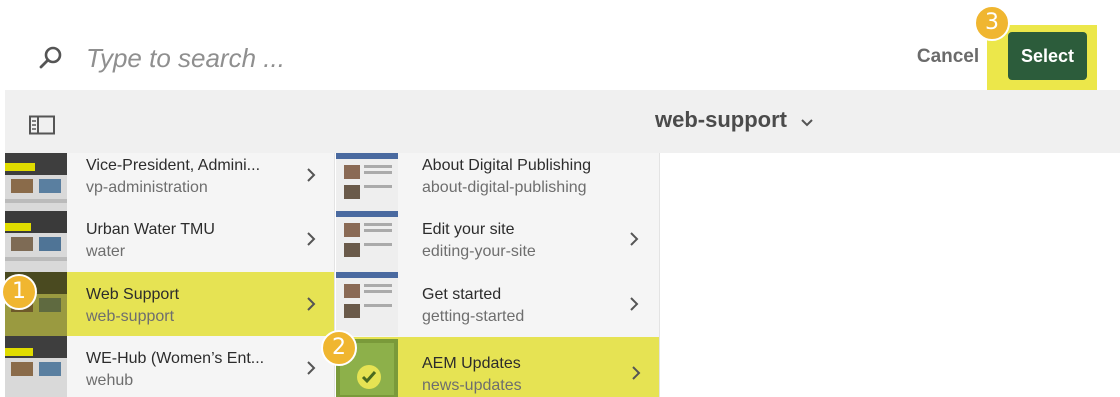 This screenshot has height=397, width=1120. Describe the element at coordinates (497, 304) in the screenshot. I see `list-item: Get started getting-started` at that location.